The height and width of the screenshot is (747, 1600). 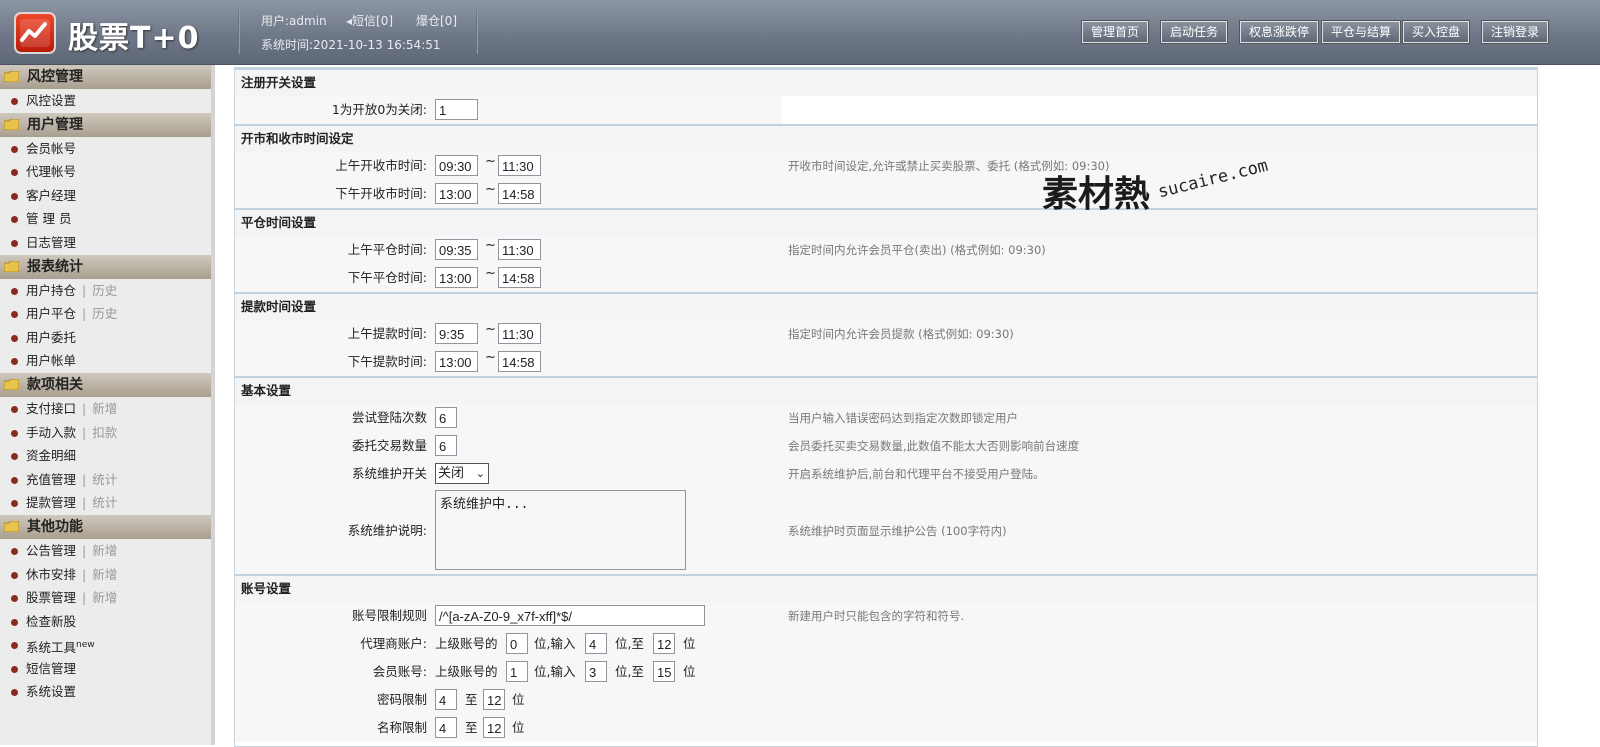 I want to click on field-text: 位,输入, so click(x=555, y=671).